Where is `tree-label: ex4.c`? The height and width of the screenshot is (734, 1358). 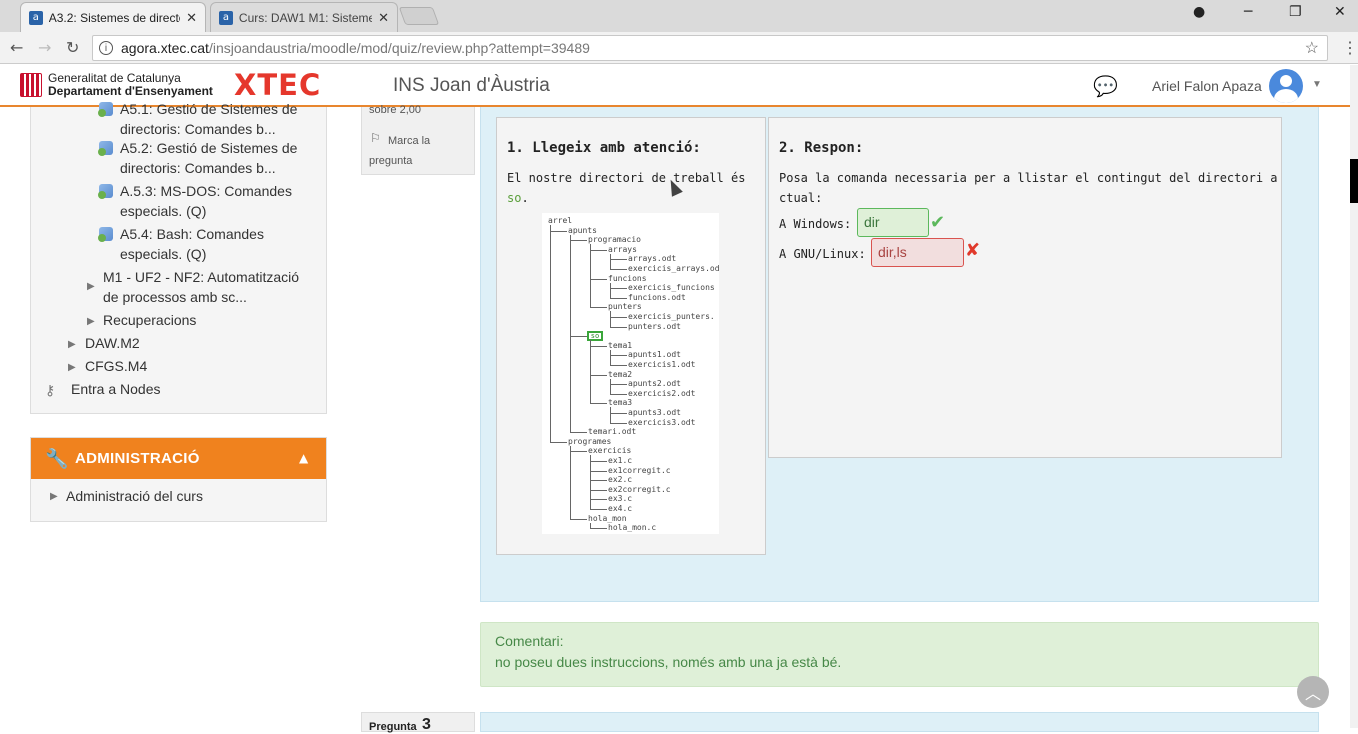
tree-label: ex4.c is located at coordinates (620, 508).